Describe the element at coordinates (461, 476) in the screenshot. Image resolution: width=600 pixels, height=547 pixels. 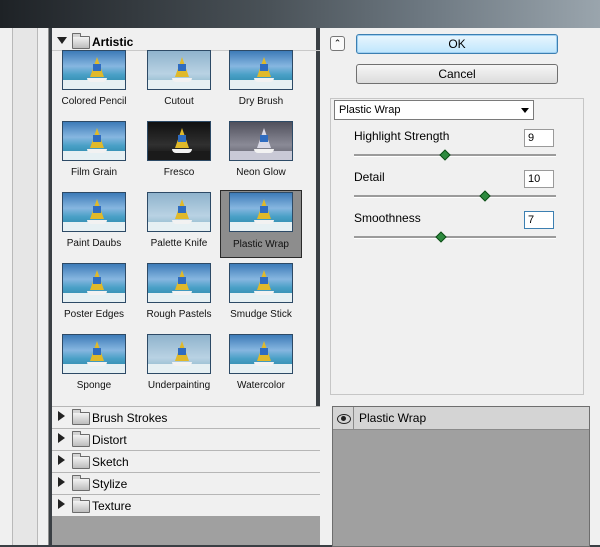
I see `effect-layer-panel: Plastic Wrap` at that location.